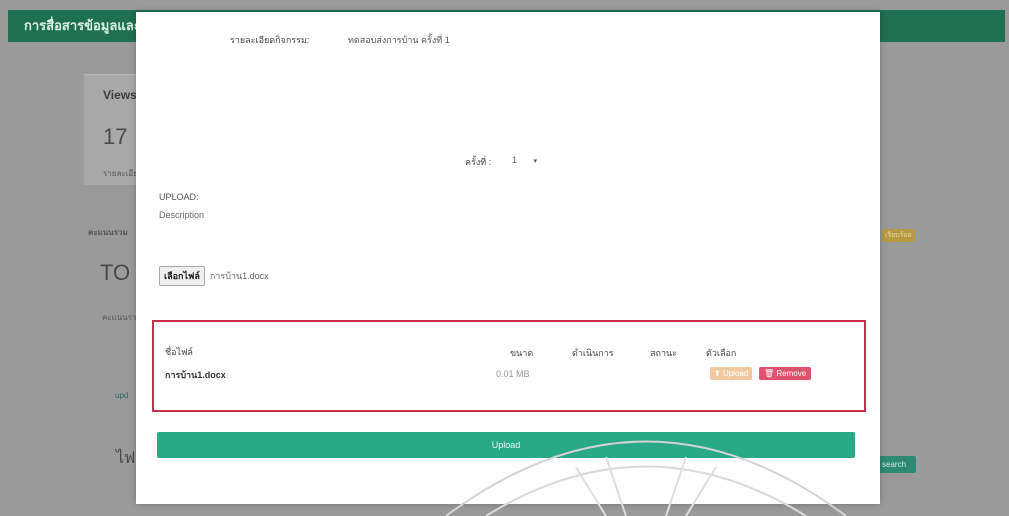  Describe the element at coordinates (115, 272) in the screenshot. I see `total-prefix: TO` at that location.